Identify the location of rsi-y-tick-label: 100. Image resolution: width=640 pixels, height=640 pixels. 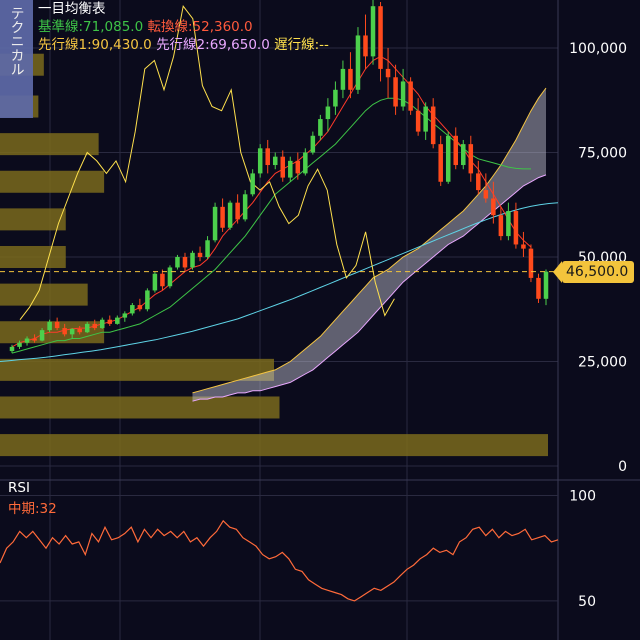
(582, 497).